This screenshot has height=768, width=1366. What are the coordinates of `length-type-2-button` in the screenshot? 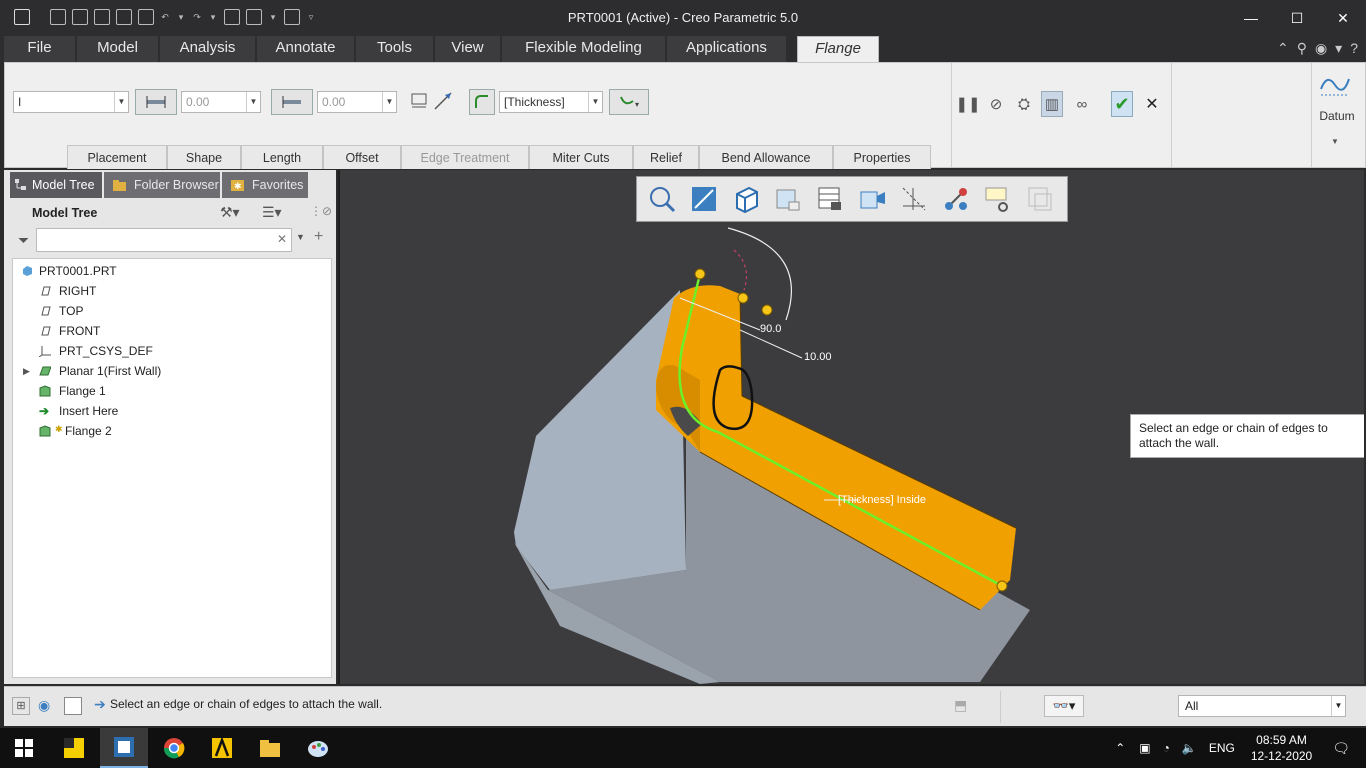 It's located at (292, 102).